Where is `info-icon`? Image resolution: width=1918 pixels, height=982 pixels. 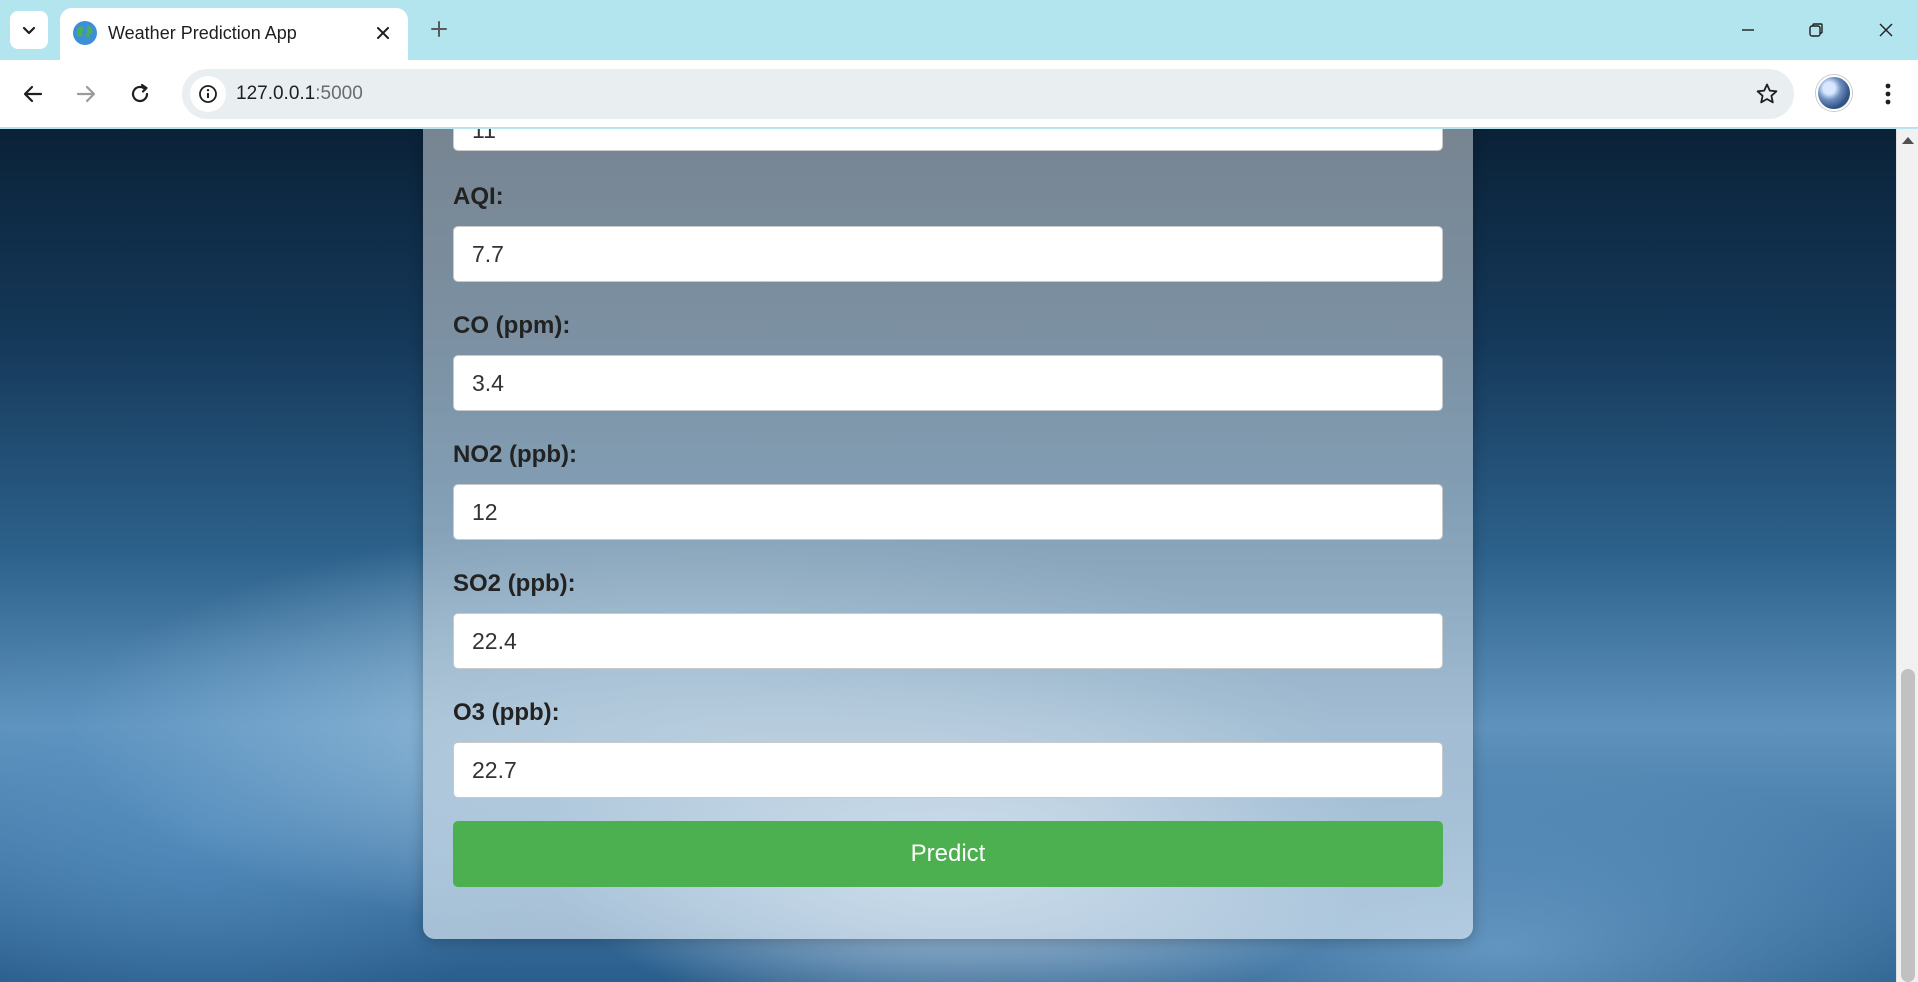
info-icon is located at coordinates (208, 94).